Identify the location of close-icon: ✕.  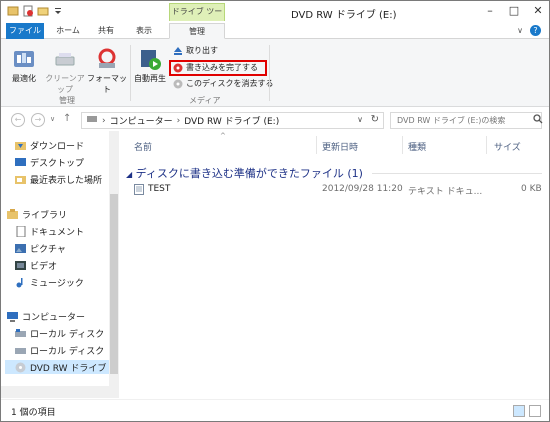
(538, 11).